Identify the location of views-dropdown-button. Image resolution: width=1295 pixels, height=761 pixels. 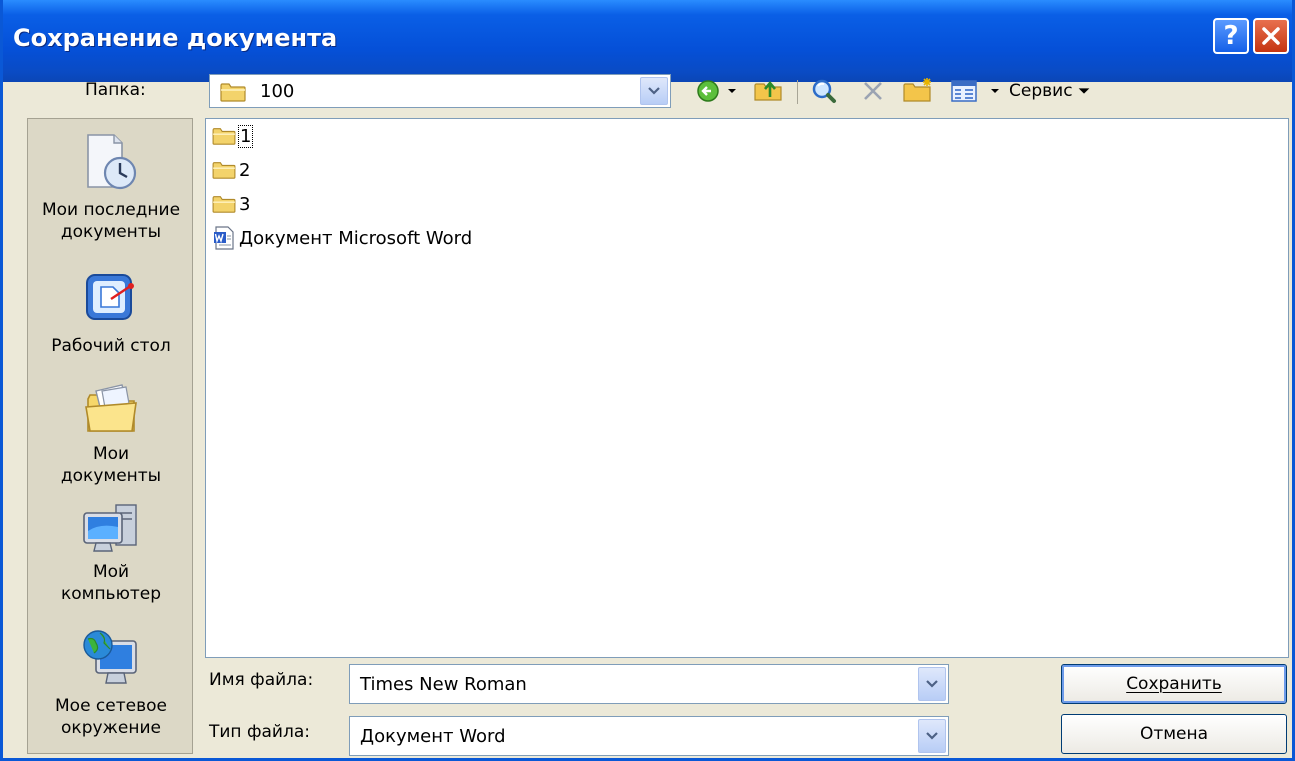
(995, 91).